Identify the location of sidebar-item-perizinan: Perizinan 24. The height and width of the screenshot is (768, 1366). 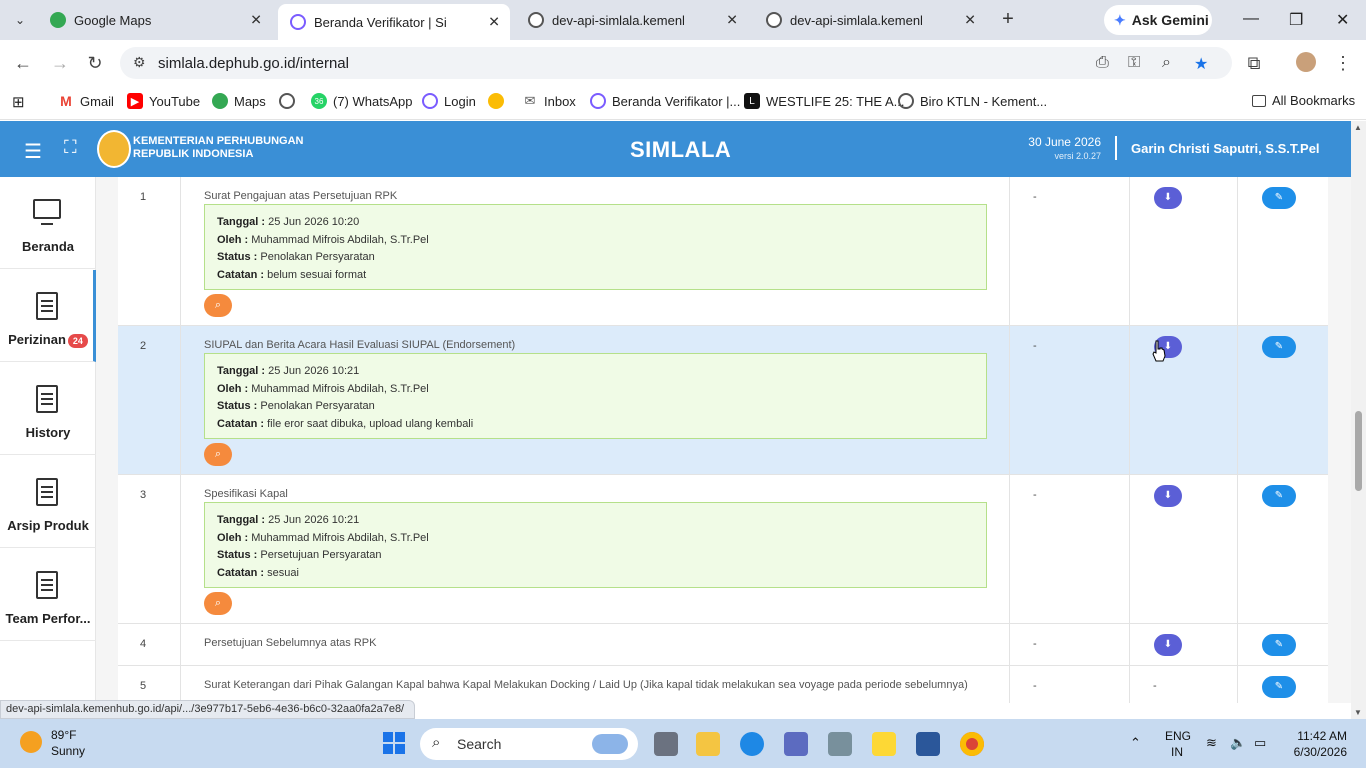
(48, 316).